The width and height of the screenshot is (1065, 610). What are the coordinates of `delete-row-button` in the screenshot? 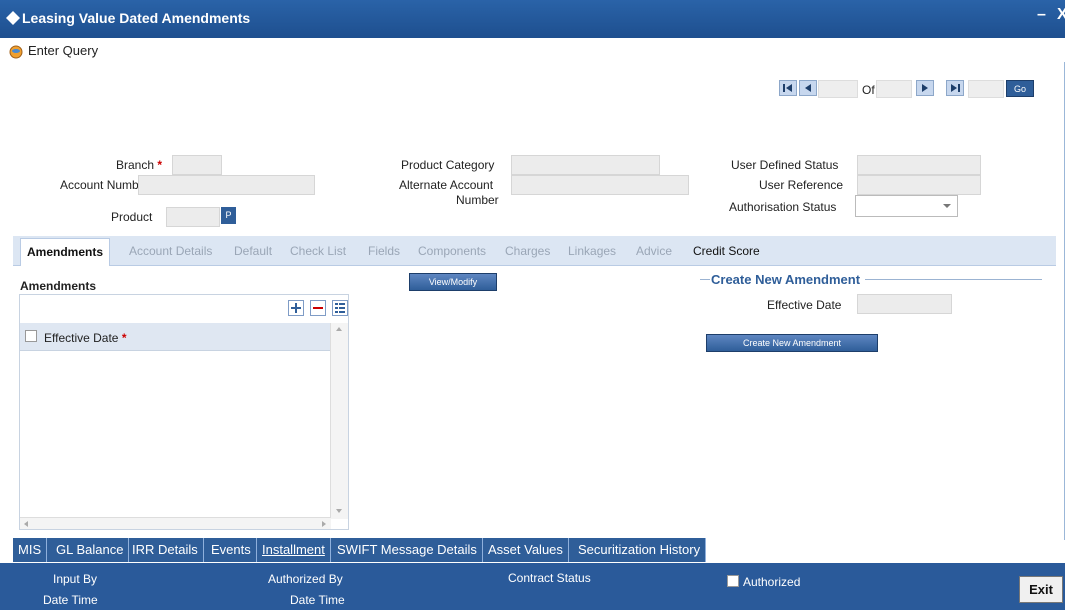 It's located at (318, 308).